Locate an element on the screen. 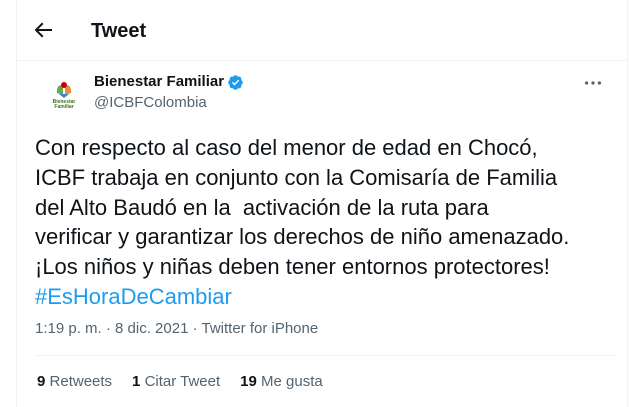 The image size is (629, 407). author-handle: @ICBFColombia is located at coordinates (150, 103).